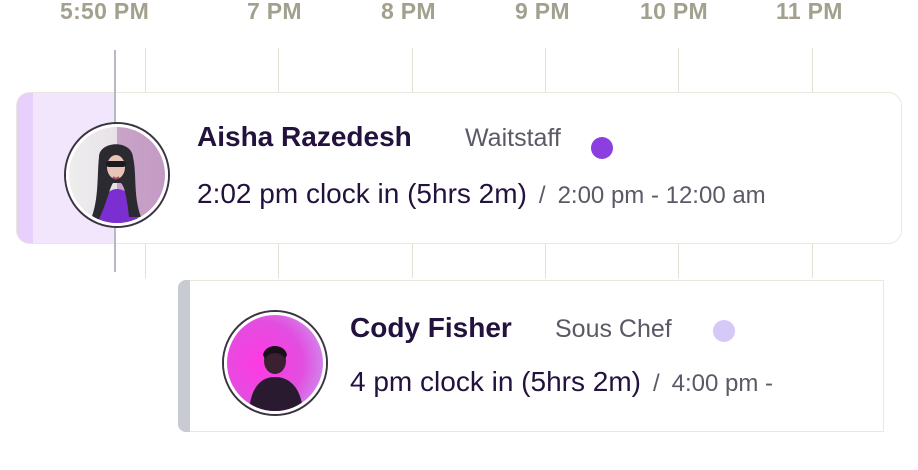 This screenshot has width=918, height=470. Describe the element at coordinates (362, 193) in the screenshot. I see `clock-in-text: 2:02 pm clock in (5hrs 2m)` at that location.